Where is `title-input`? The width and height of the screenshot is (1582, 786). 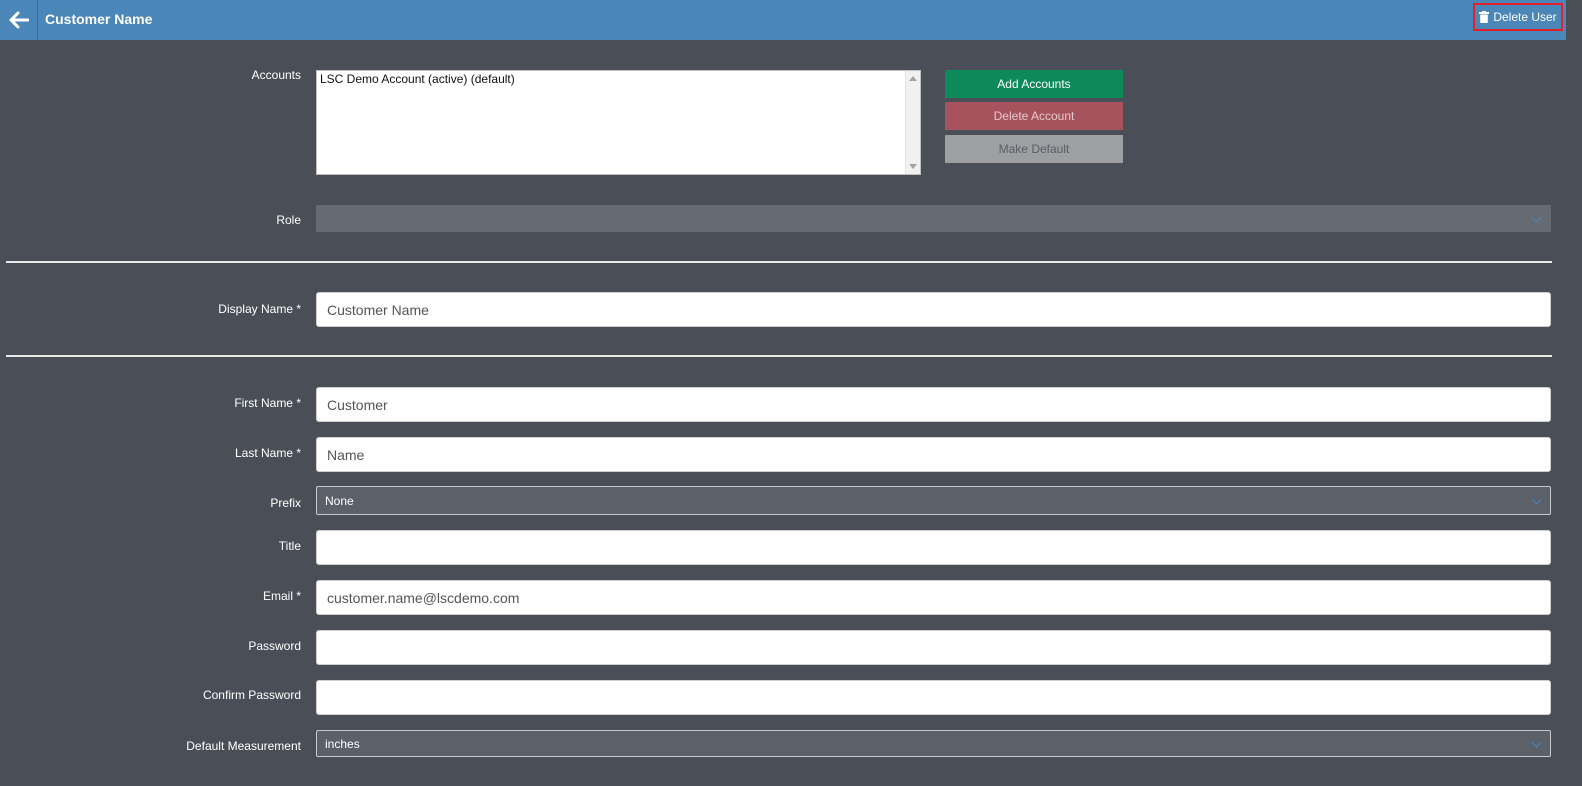 title-input is located at coordinates (933, 547).